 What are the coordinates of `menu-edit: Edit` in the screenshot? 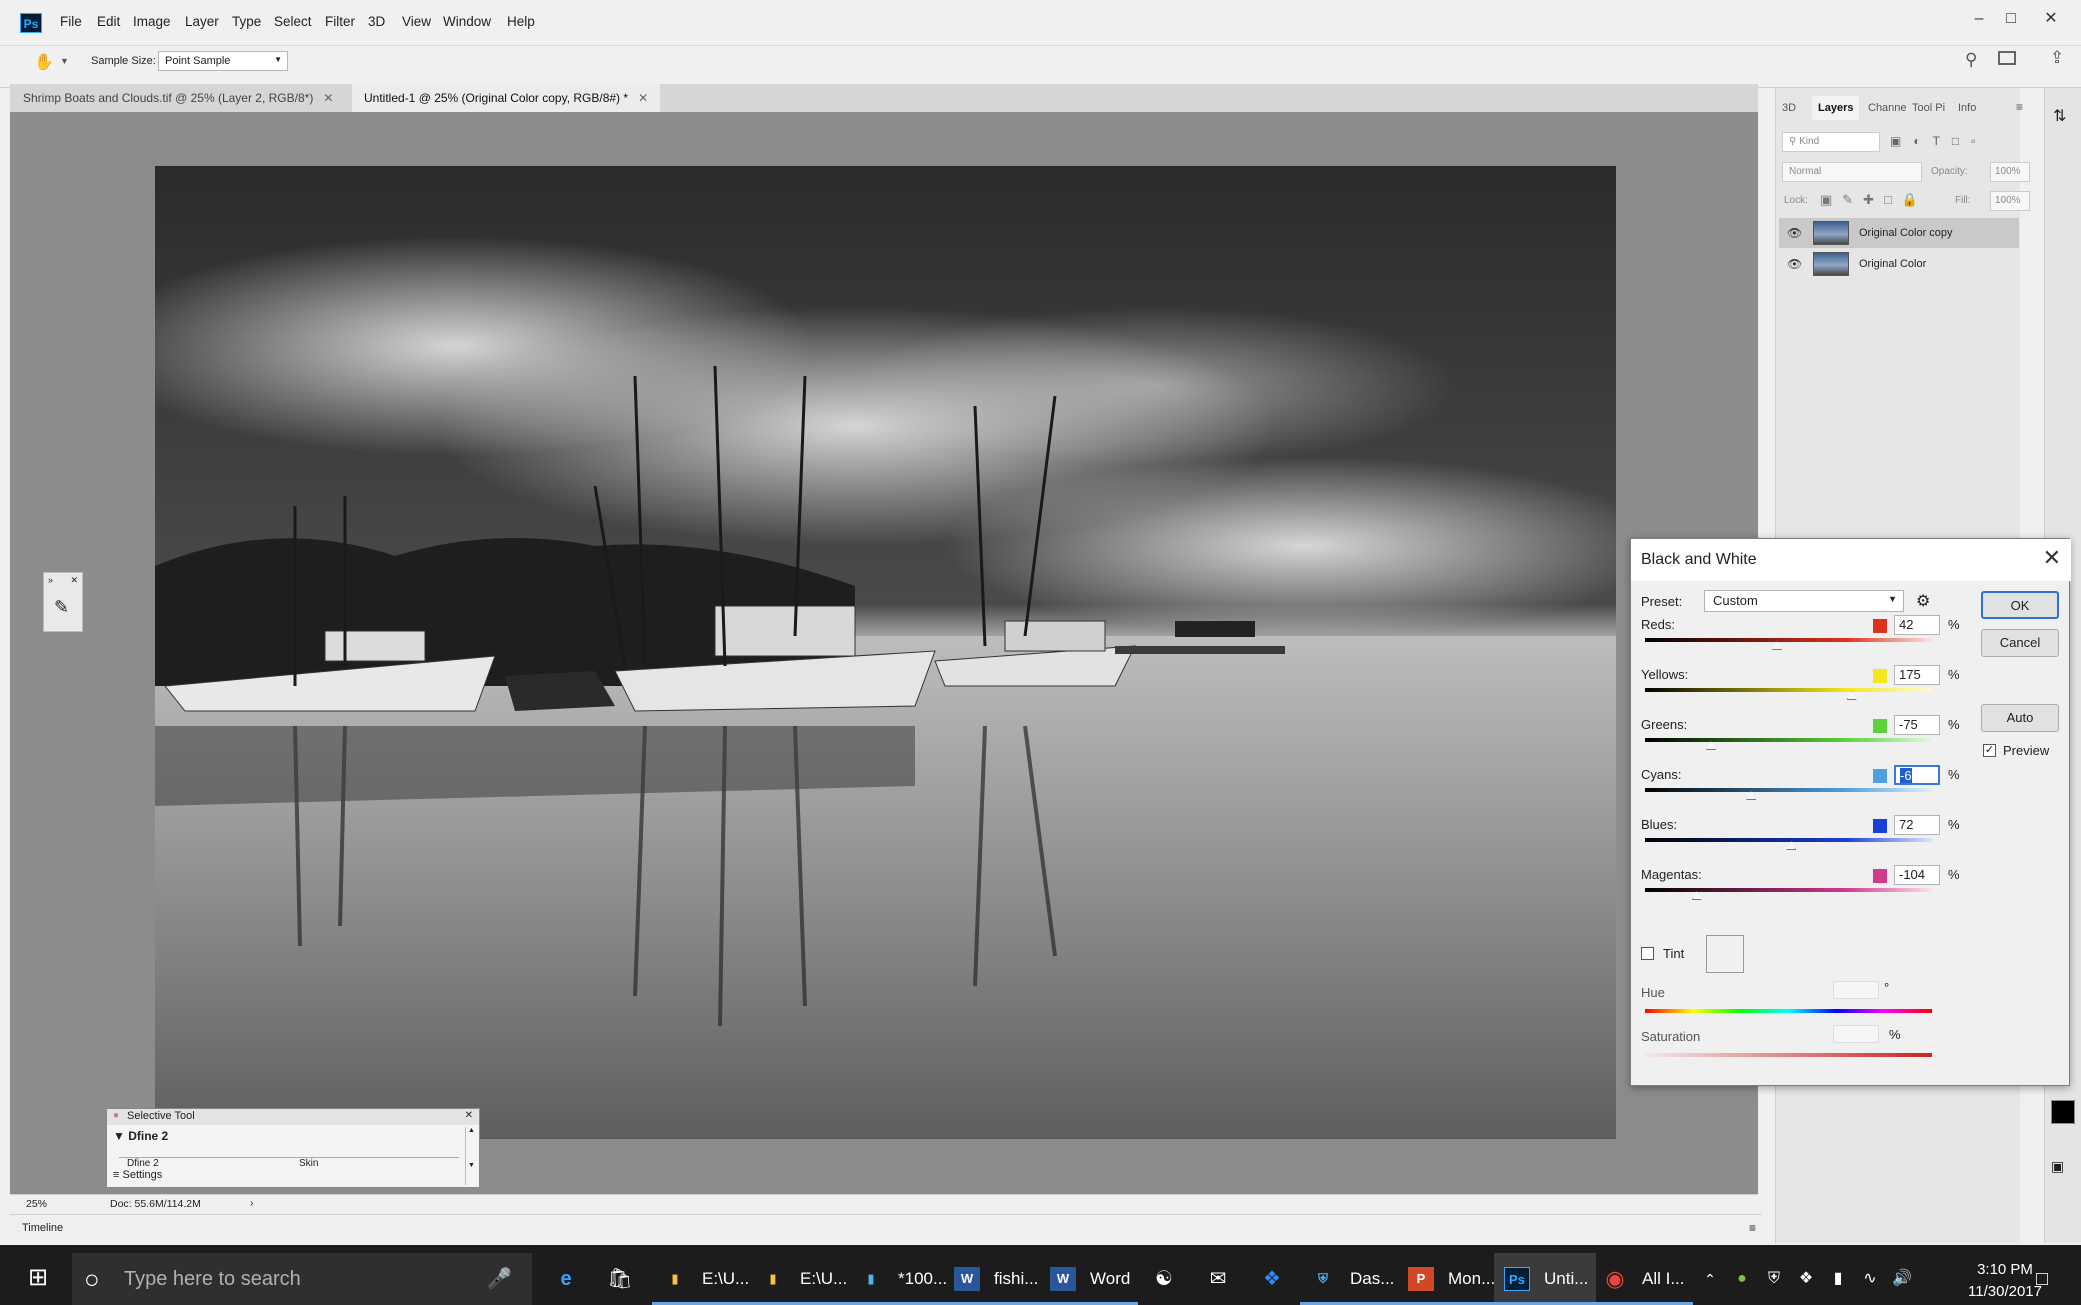 It's located at (108, 21).